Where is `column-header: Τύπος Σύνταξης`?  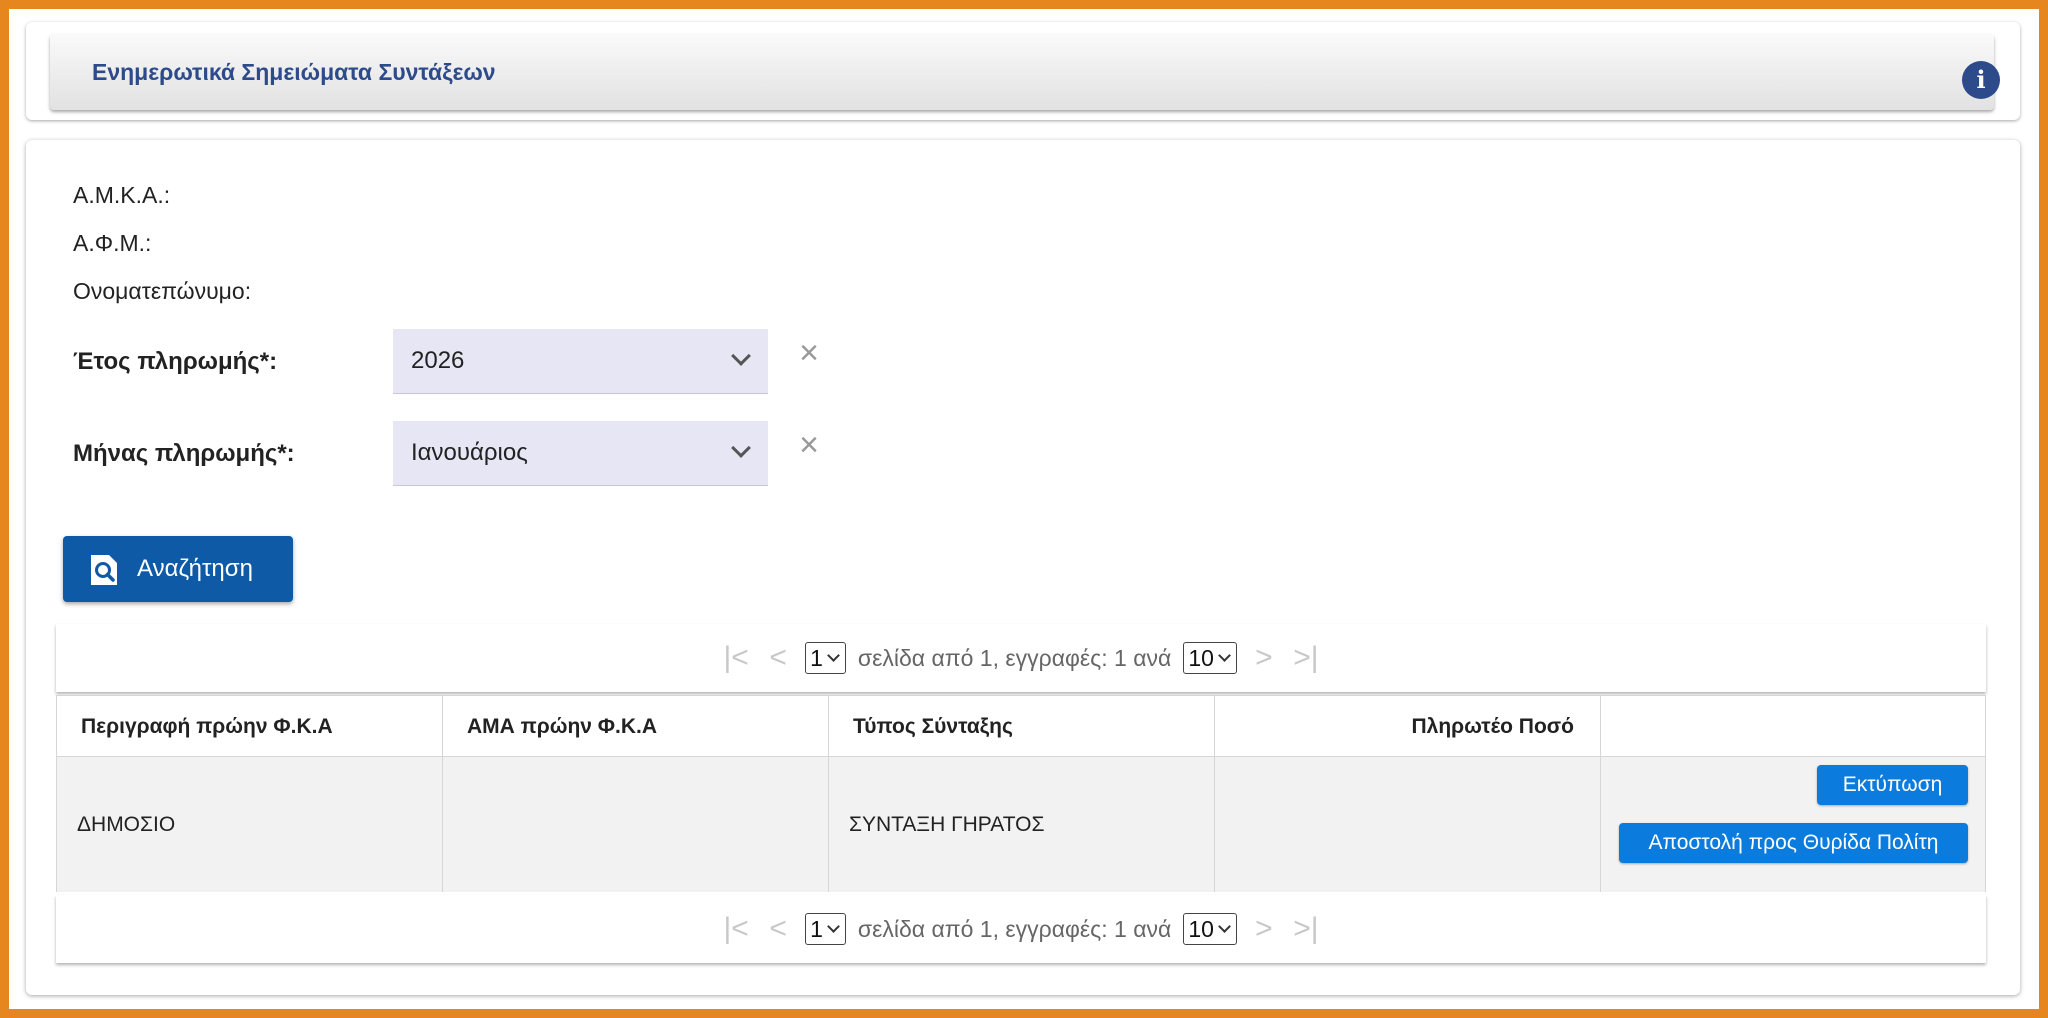
column-header: Τύπος Σύνταξης is located at coordinates (1022, 726).